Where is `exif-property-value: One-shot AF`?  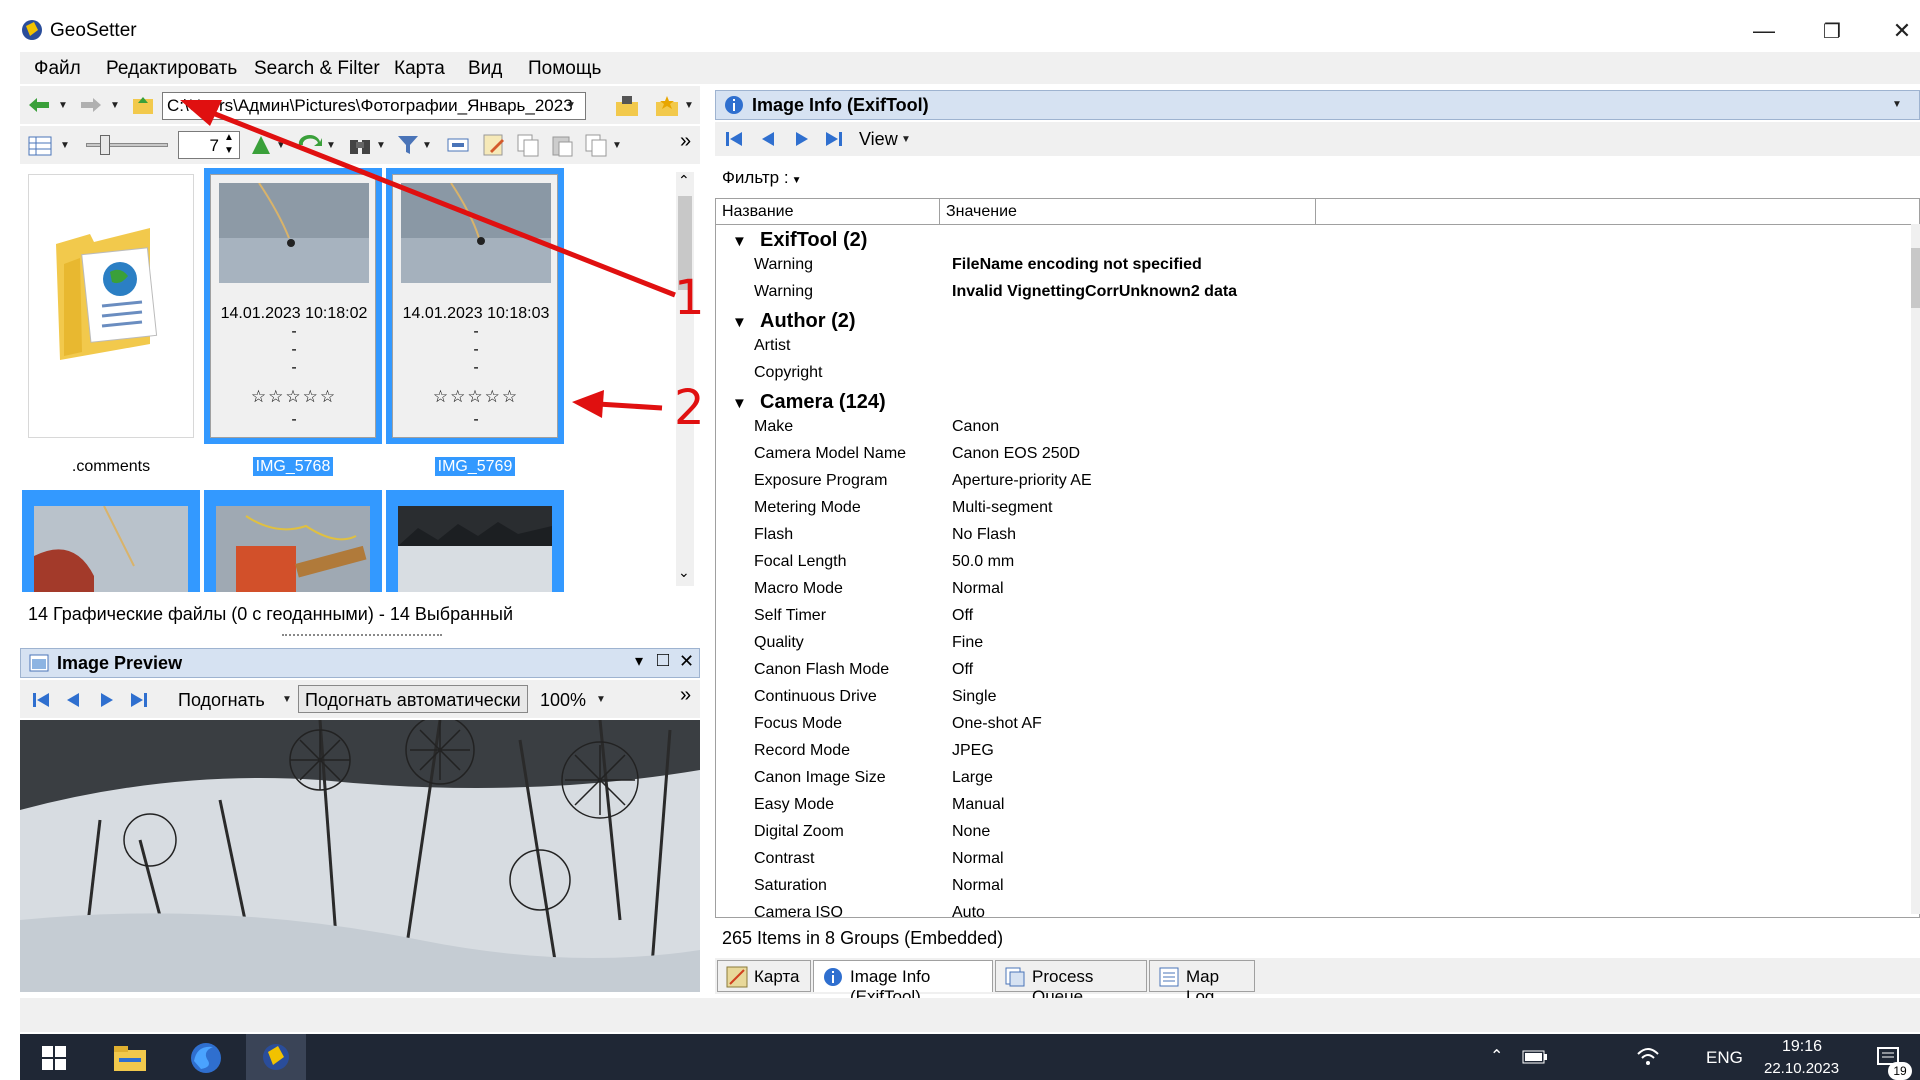 exif-property-value: One-shot AF is located at coordinates (997, 724).